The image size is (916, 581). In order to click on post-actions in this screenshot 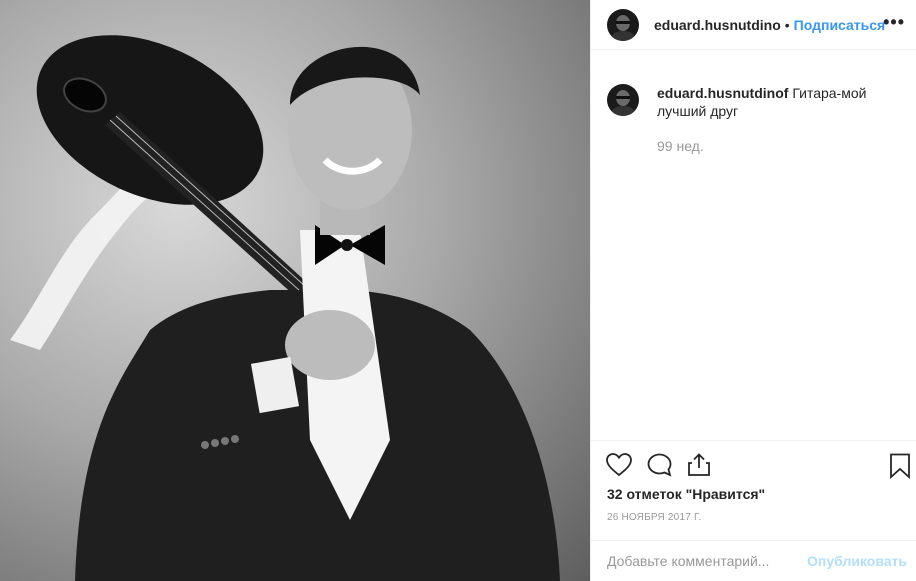, I will do `click(753, 465)`.